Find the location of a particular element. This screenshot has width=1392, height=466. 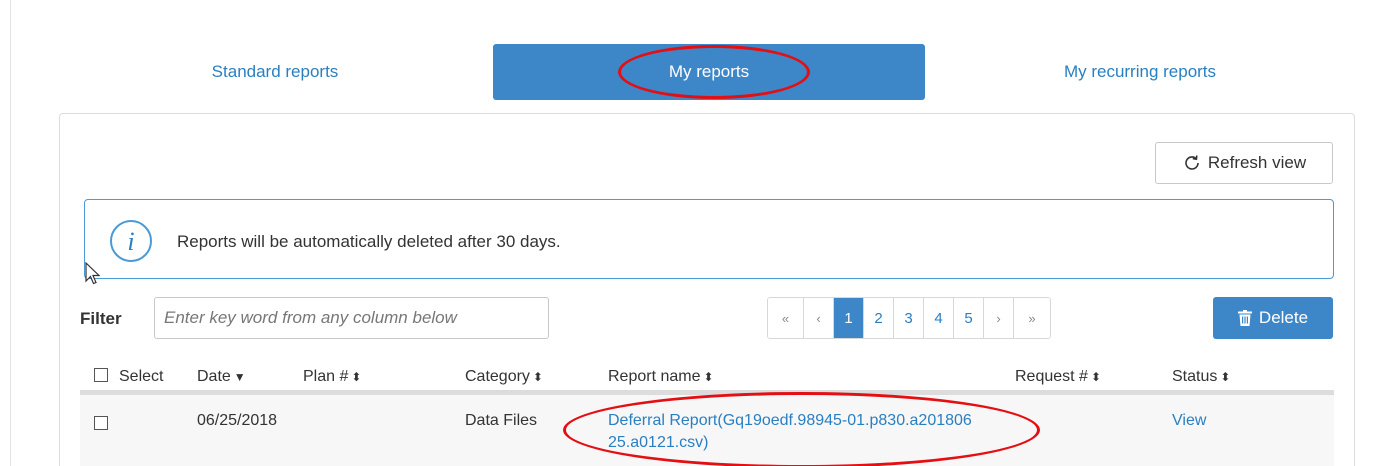

column-header-request: Request # ⬍ is located at coordinates (1058, 377).